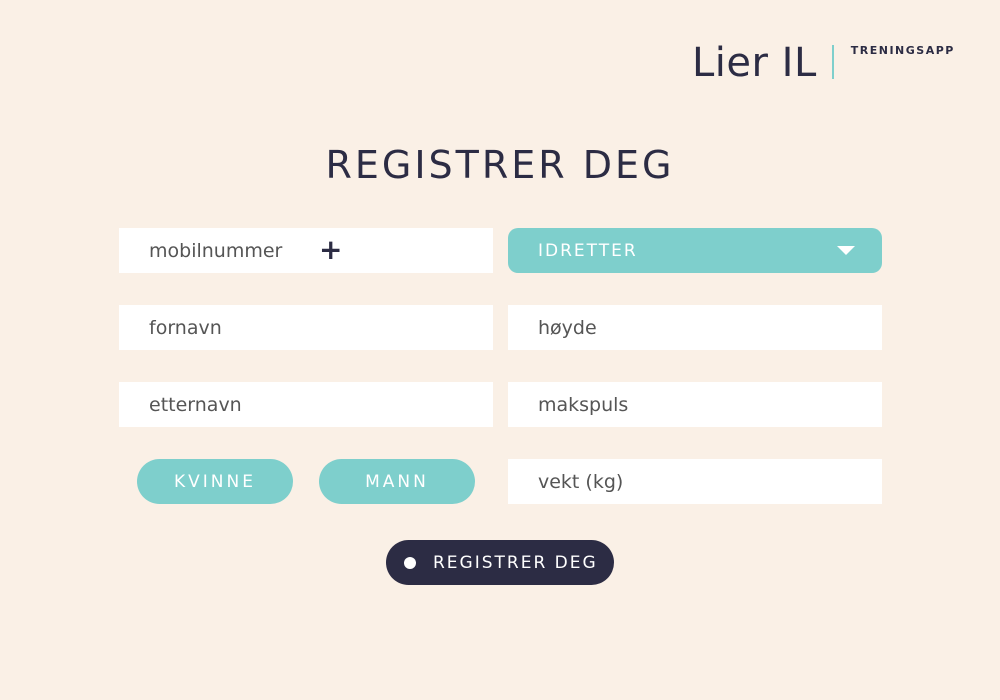  I want to click on first-name-field, so click(306, 327).